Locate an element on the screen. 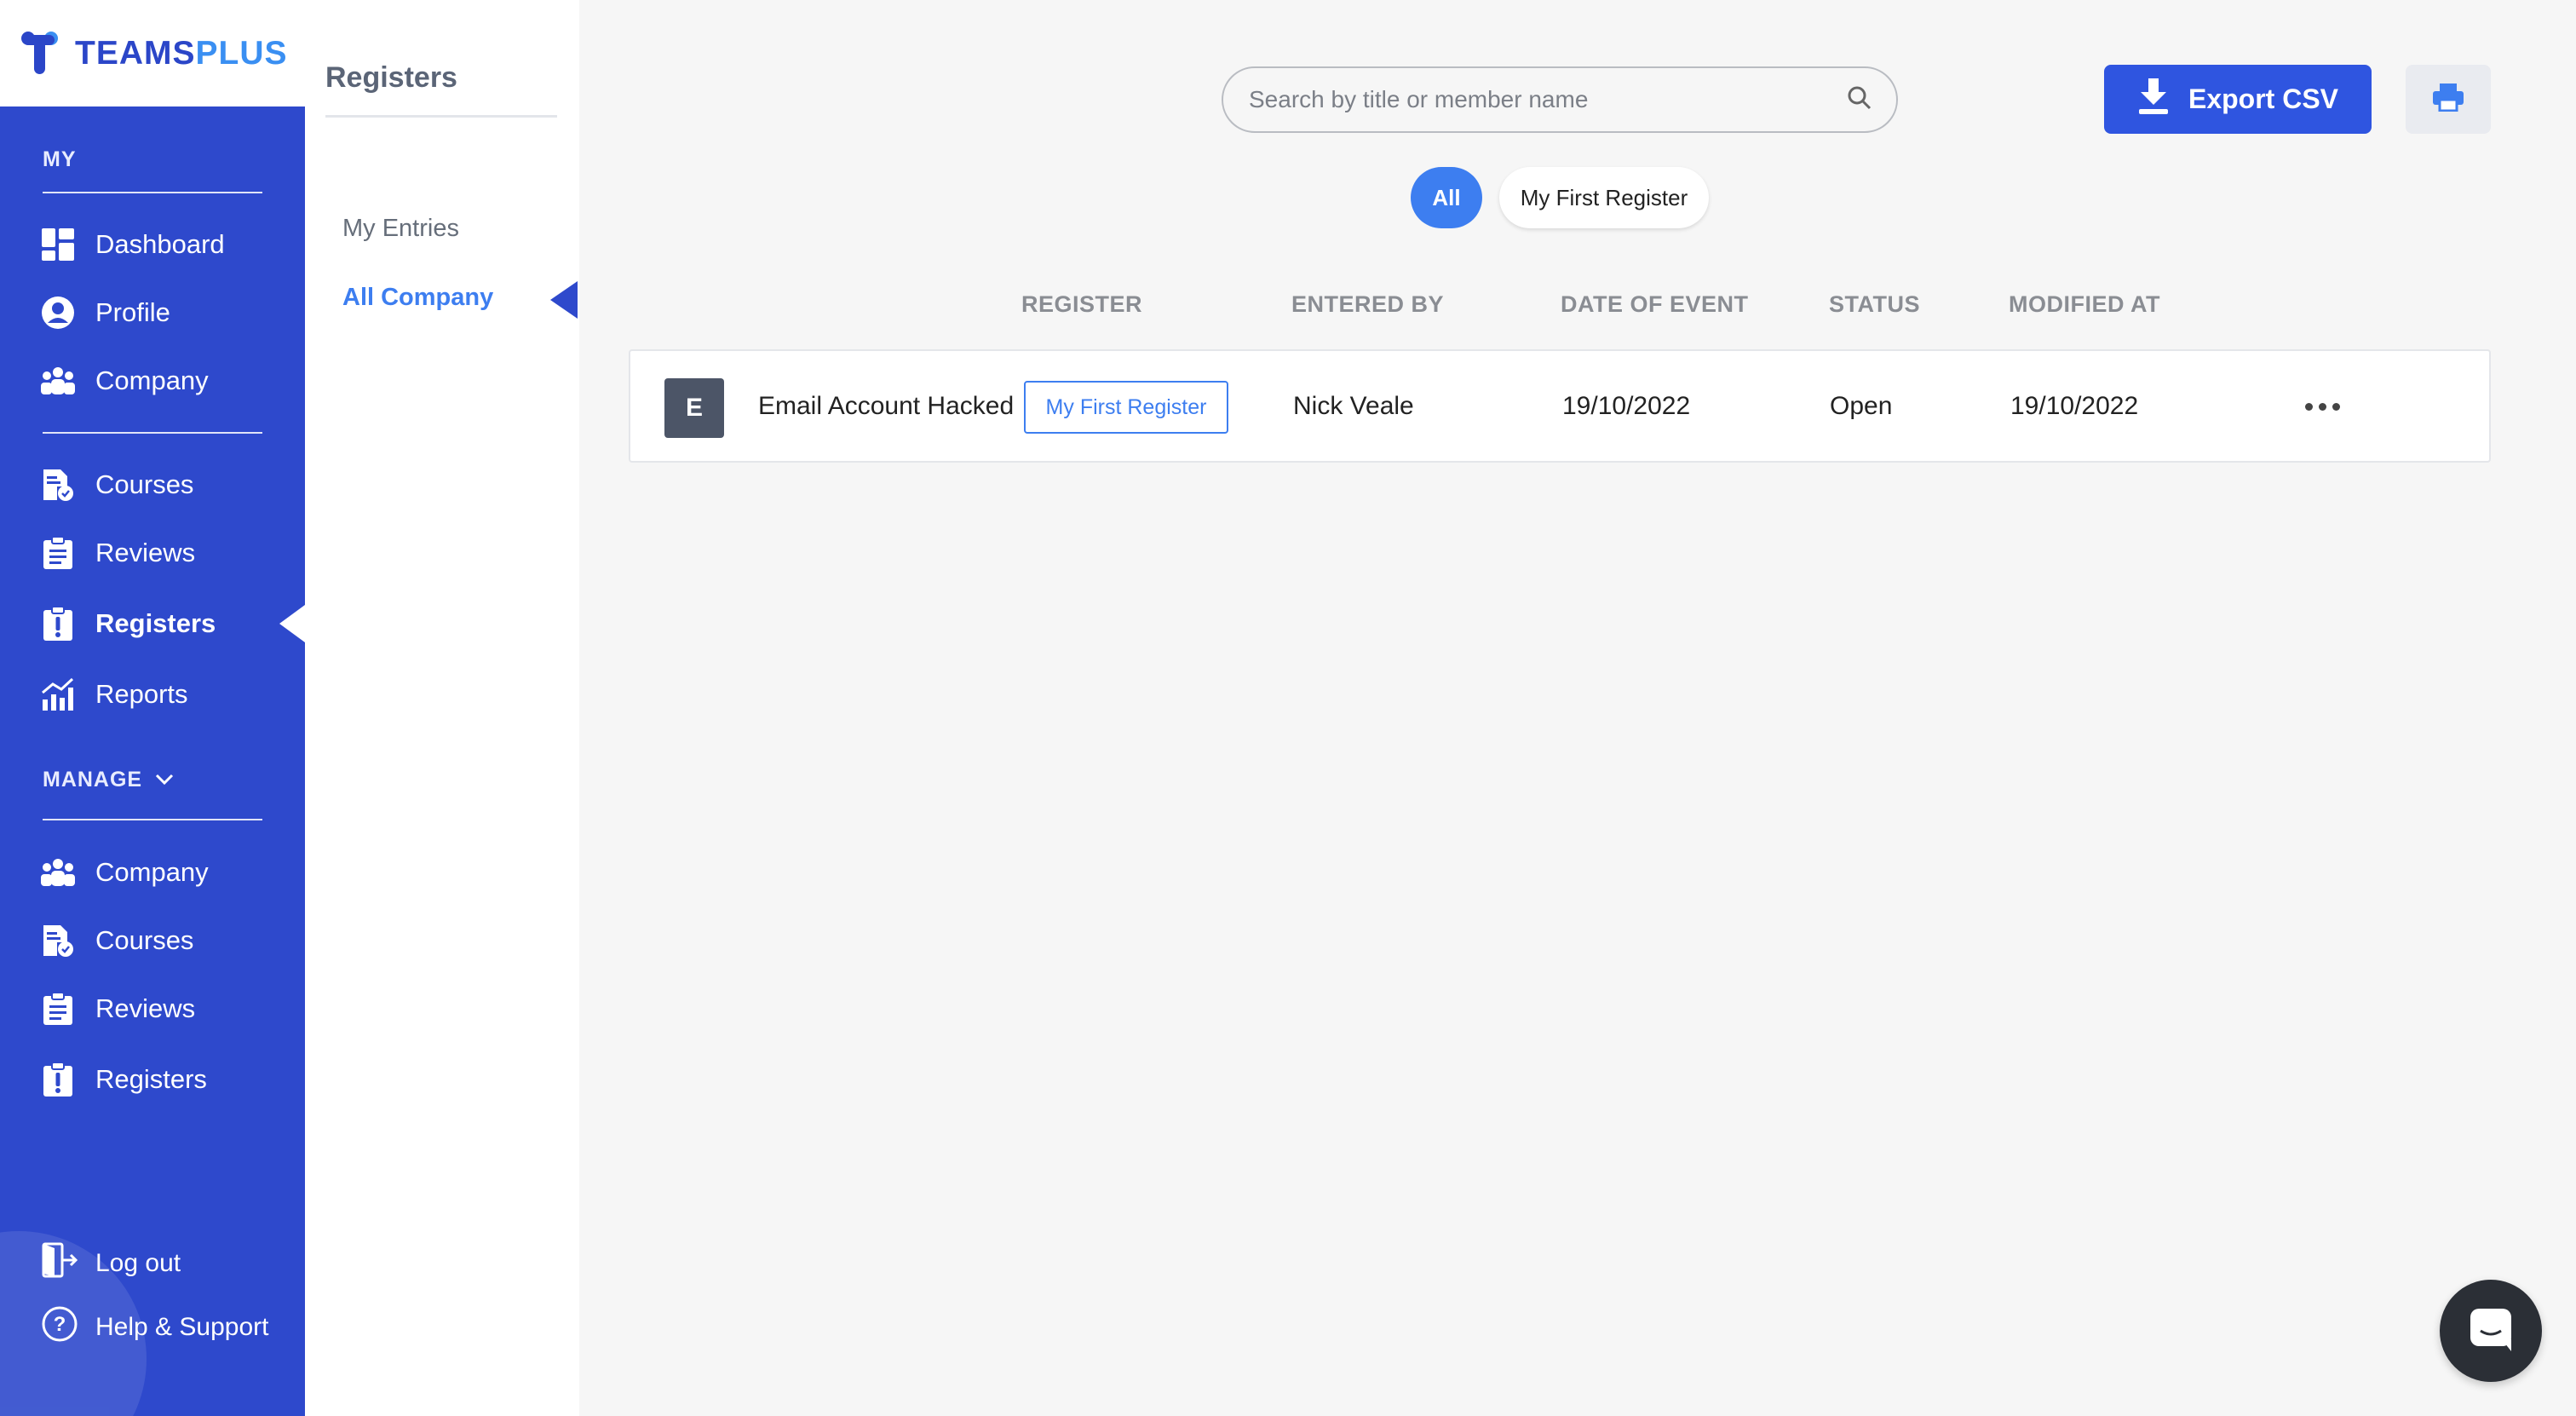 The height and width of the screenshot is (1416, 2576). date-of-event: 19/10/2022 is located at coordinates (1627, 406).